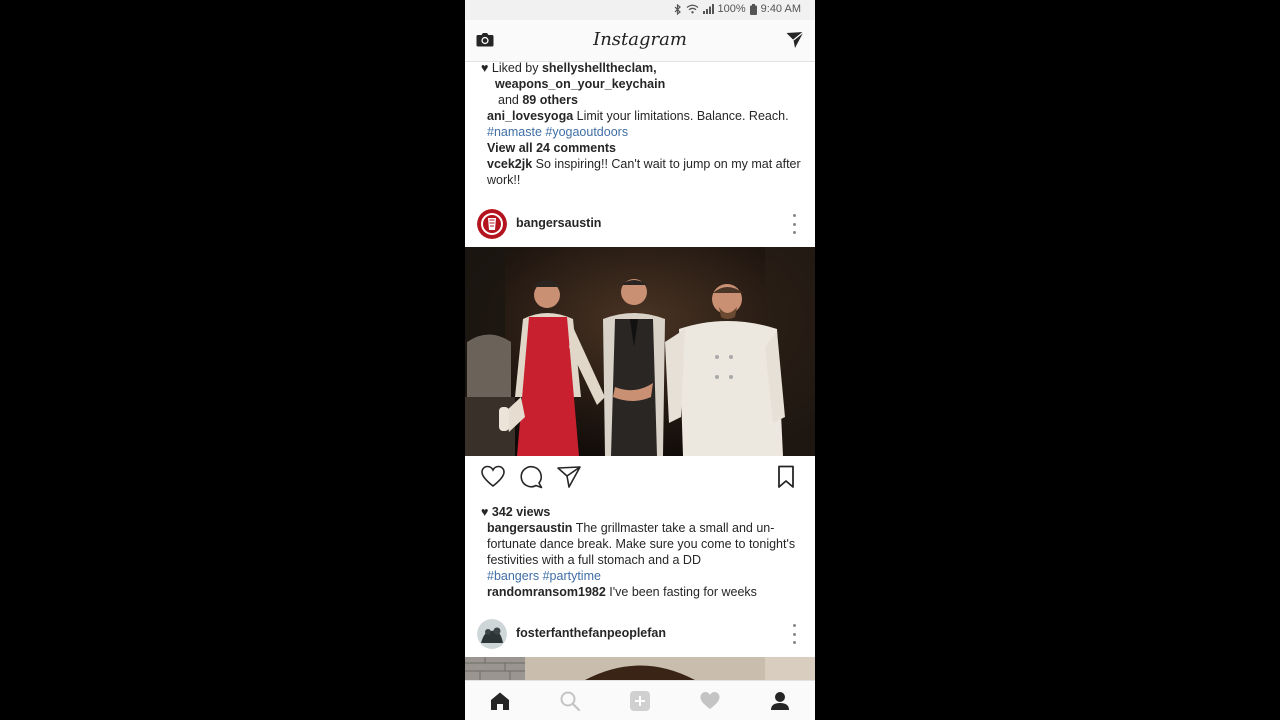 This screenshot has height=720, width=1280. I want to click on bottom-navigation, so click(640, 700).